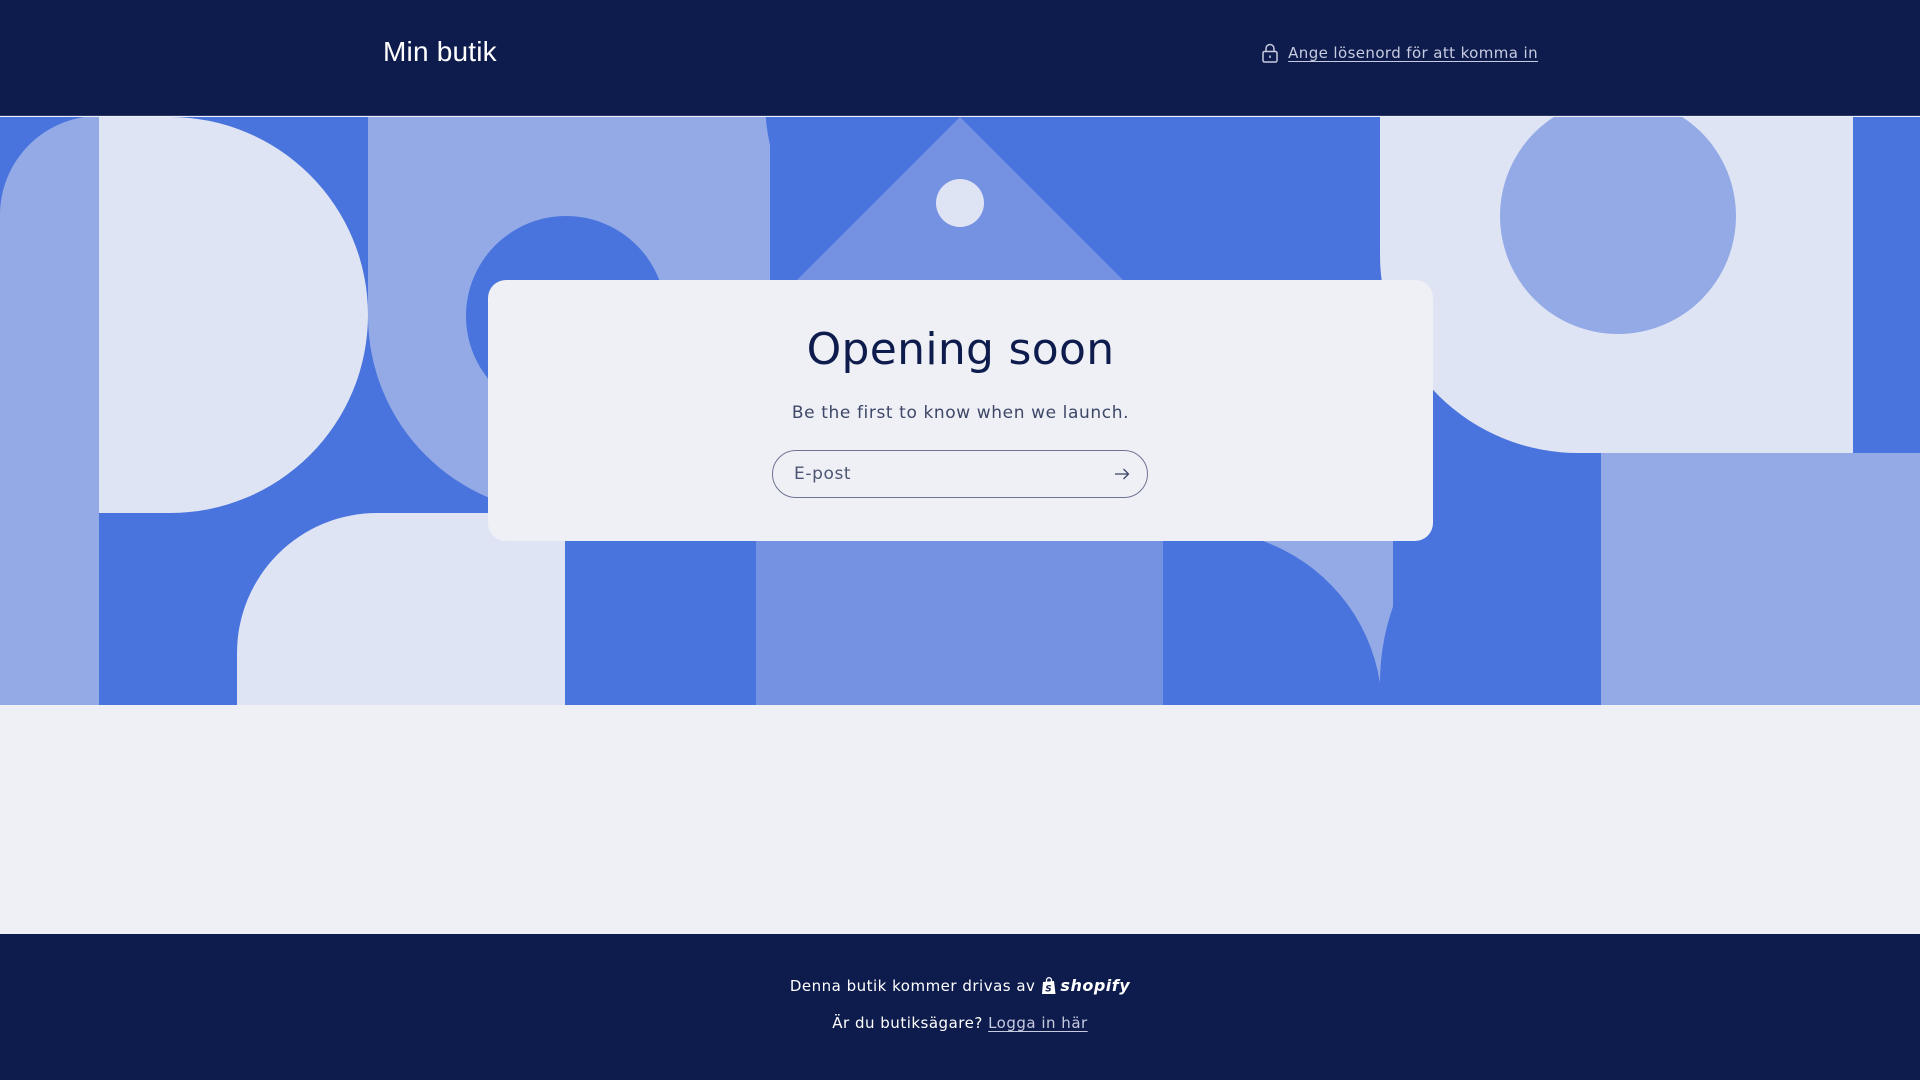 The height and width of the screenshot is (1080, 1920). I want to click on svg-text: S, so click(1049, 989).